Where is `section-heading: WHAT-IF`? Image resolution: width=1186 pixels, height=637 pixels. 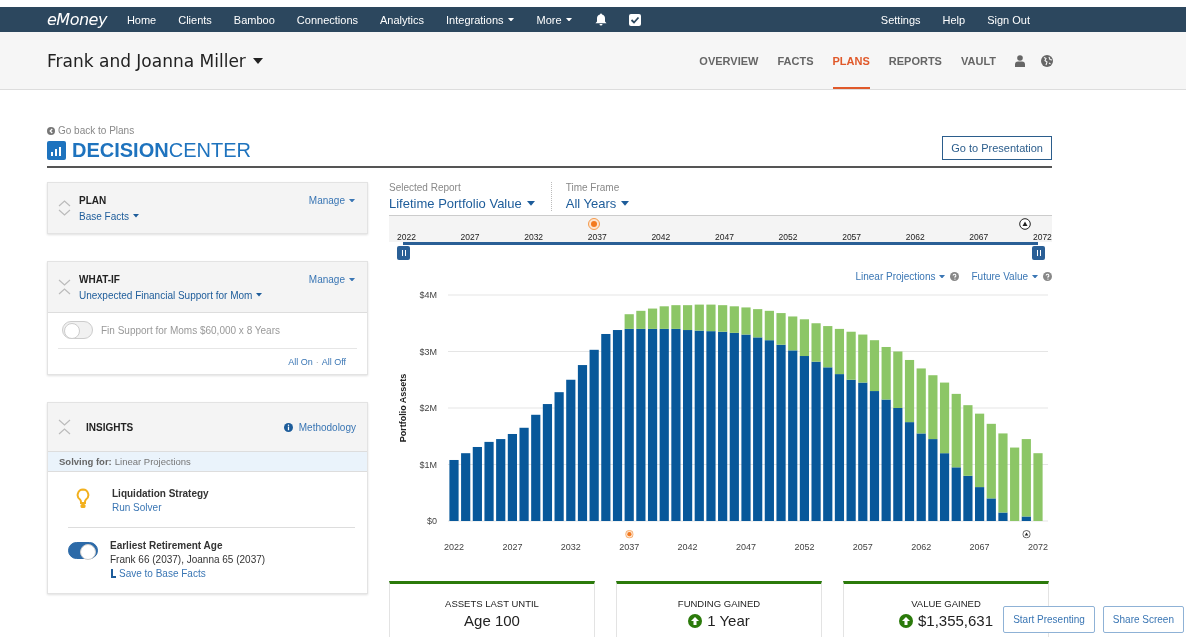
section-heading: WHAT-IF is located at coordinates (100, 279).